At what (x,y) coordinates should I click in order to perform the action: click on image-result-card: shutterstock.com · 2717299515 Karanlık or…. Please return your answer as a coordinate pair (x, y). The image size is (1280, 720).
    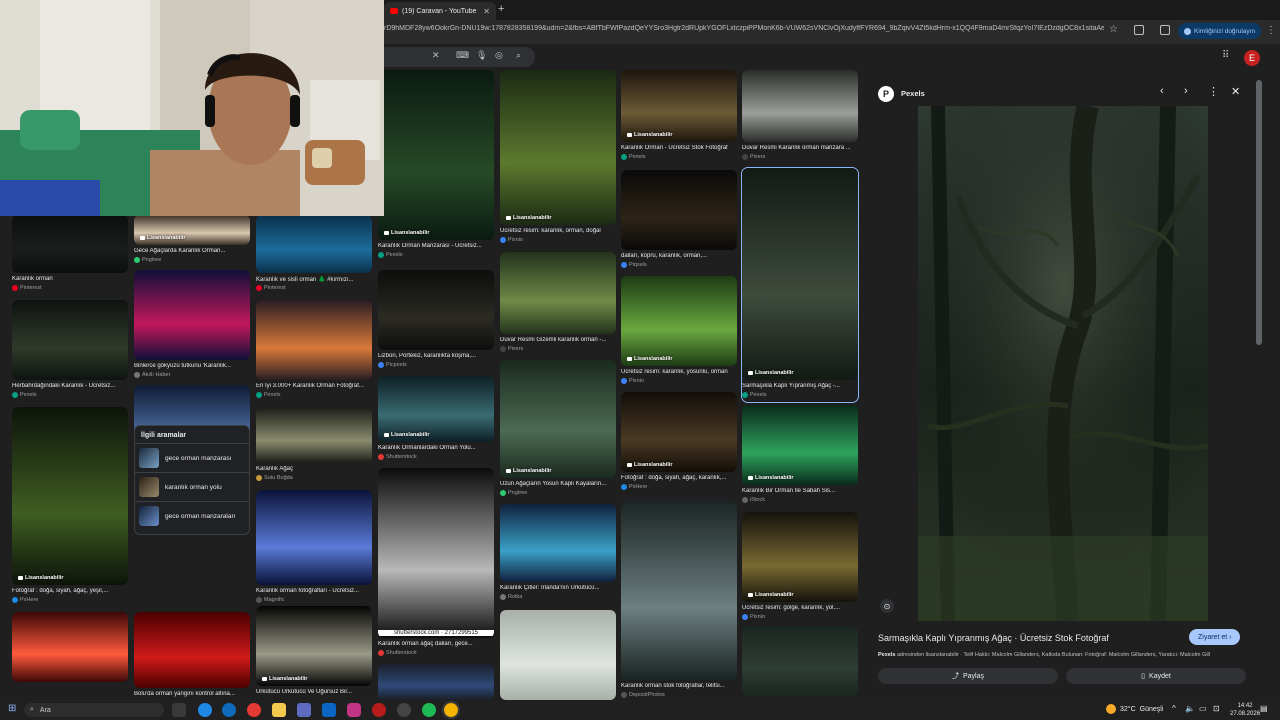
    Looking at the image, I should click on (436, 564).